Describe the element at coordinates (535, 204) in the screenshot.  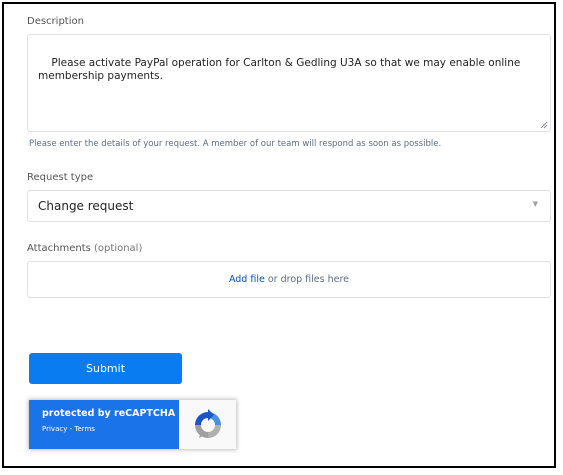
I see `chevron-down-icon: ▼` at that location.